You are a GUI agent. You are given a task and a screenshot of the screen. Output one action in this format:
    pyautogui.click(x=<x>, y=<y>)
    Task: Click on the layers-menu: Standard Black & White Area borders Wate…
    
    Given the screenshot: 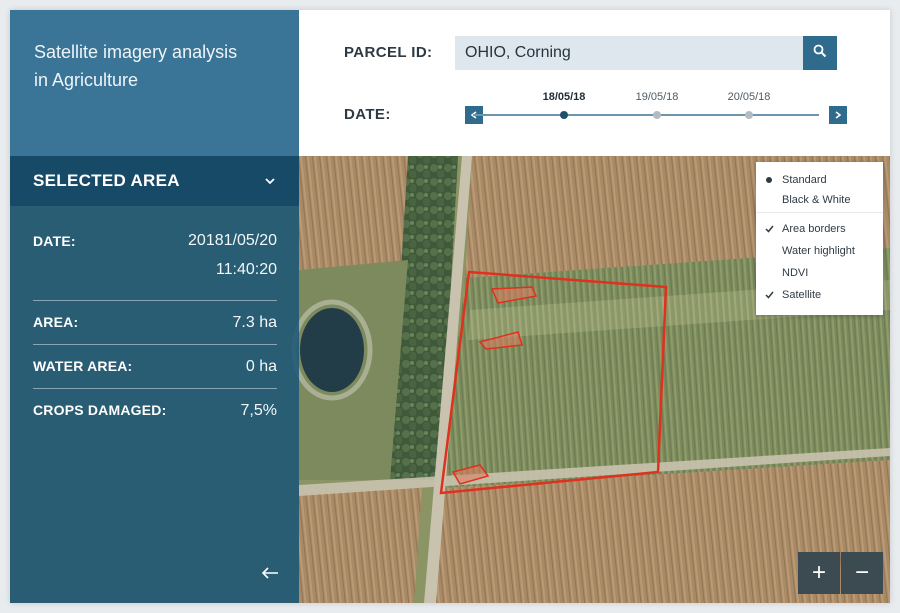 What is the action you would take?
    pyautogui.click(x=819, y=238)
    